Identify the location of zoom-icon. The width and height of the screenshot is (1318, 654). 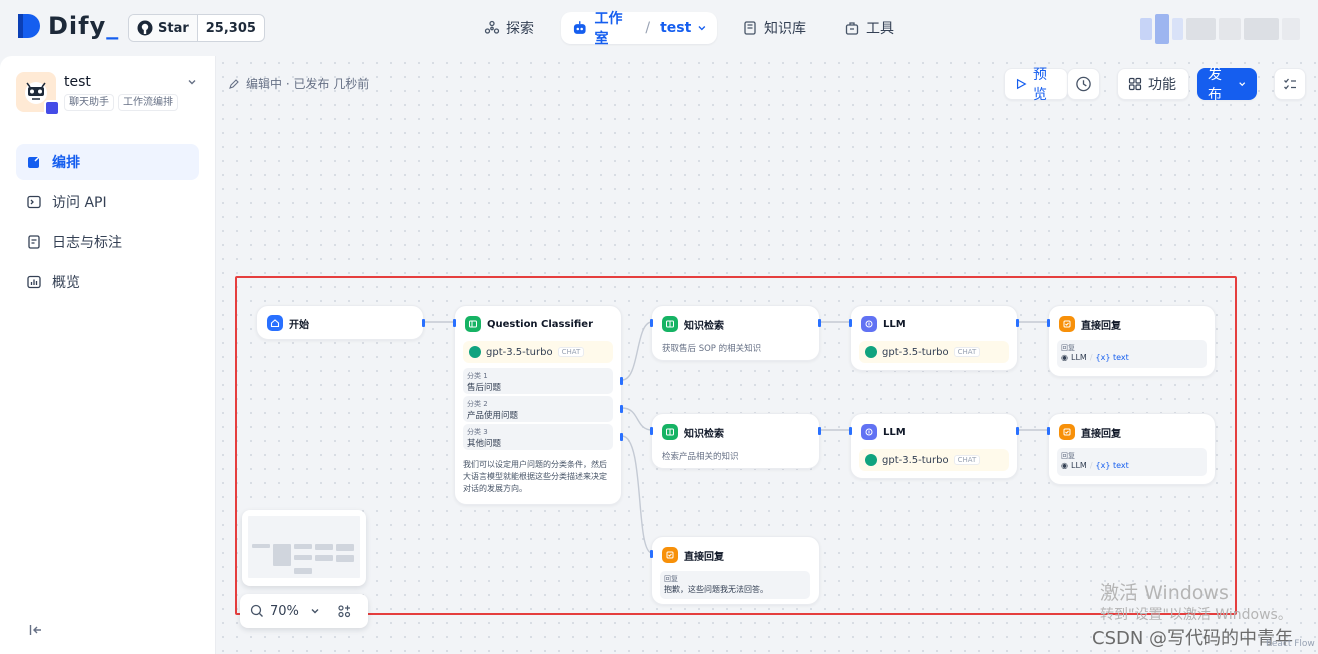
(256, 610).